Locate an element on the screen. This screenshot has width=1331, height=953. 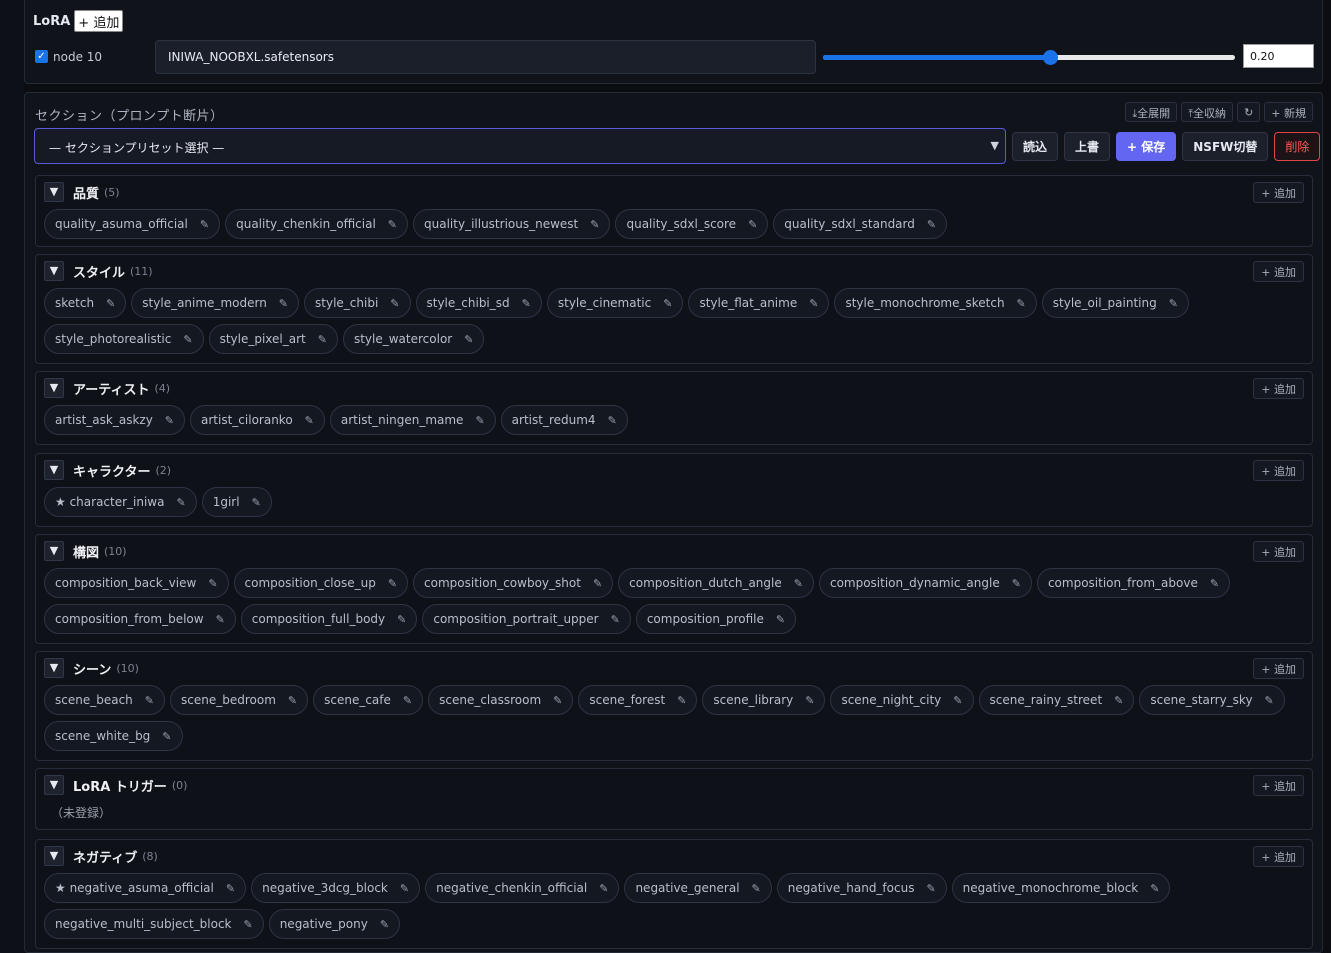
node-enable-checkbox: ✓ is located at coordinates (41, 56).